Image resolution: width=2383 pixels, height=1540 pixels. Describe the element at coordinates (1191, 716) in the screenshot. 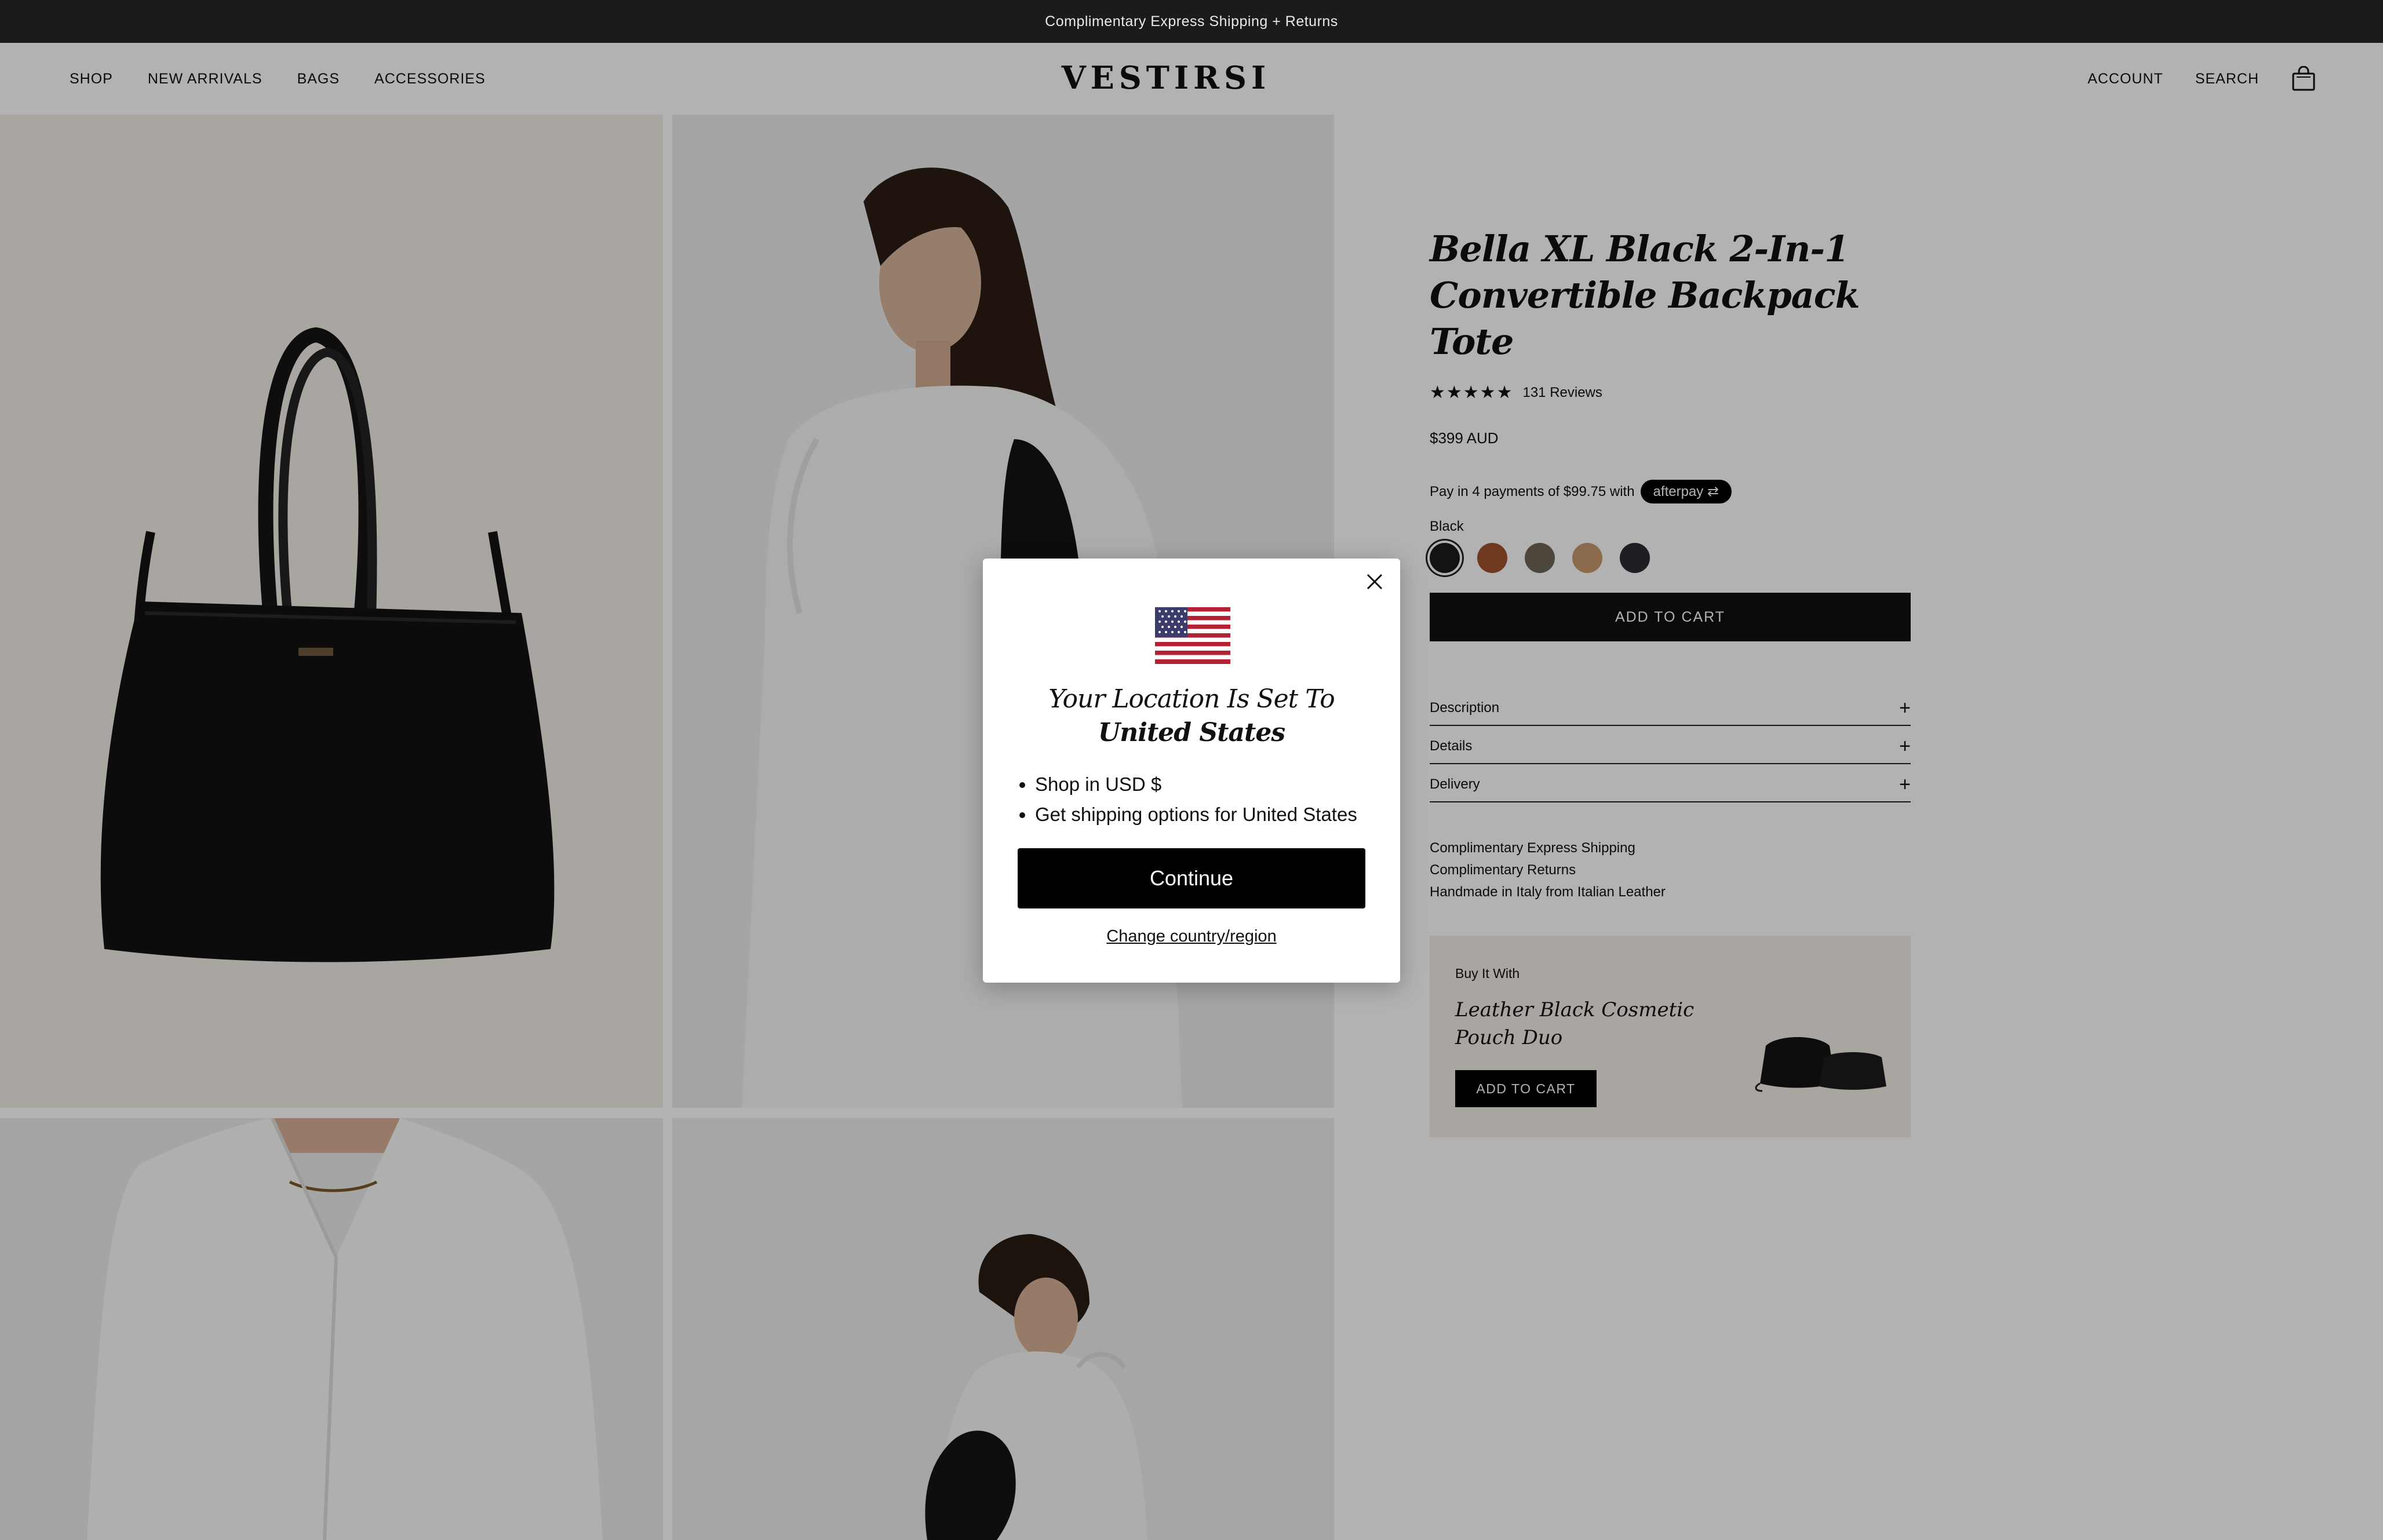

I see `modal-title: Your Location Is Set To United States` at that location.